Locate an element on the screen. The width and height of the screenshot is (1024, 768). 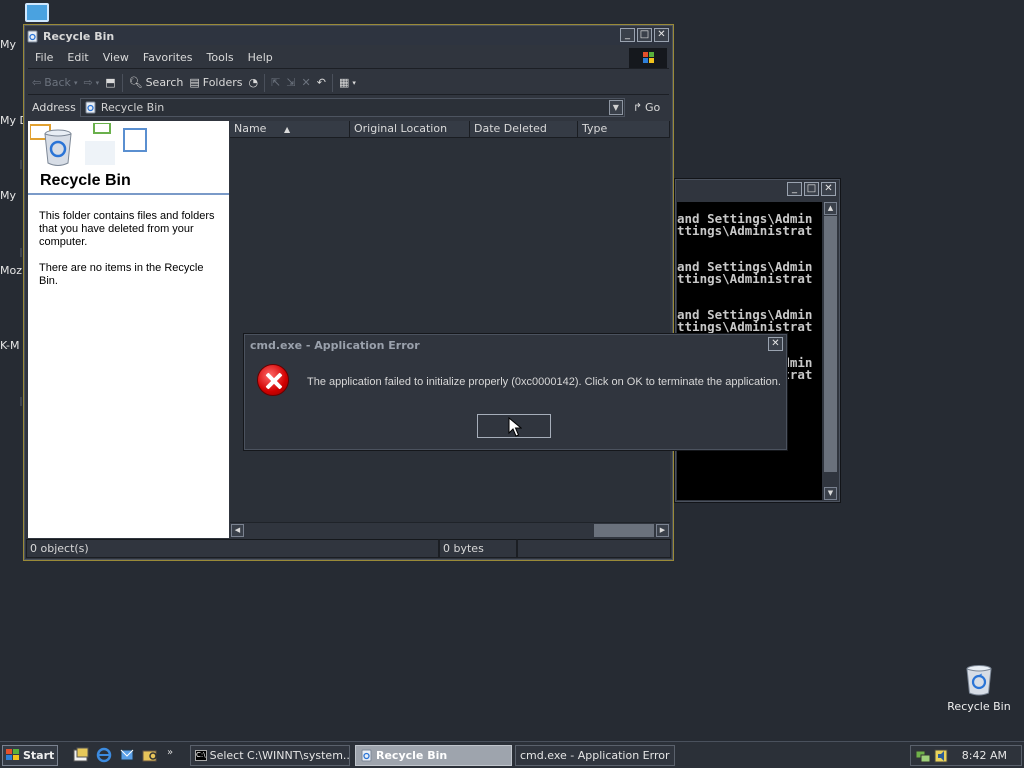
move-to-icon: ⇱ is located at coordinates (276, 82).